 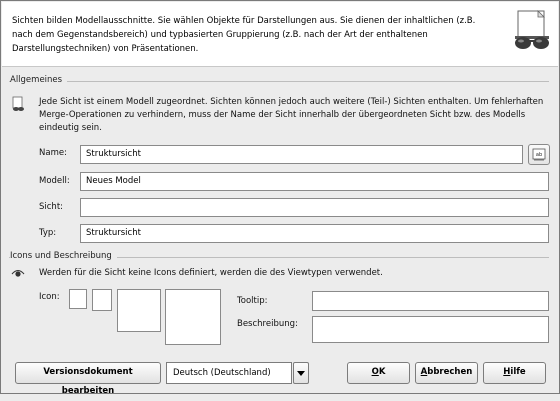 What do you see at coordinates (48, 233) in the screenshot?
I see `type-label: Typ:` at bounding box center [48, 233].